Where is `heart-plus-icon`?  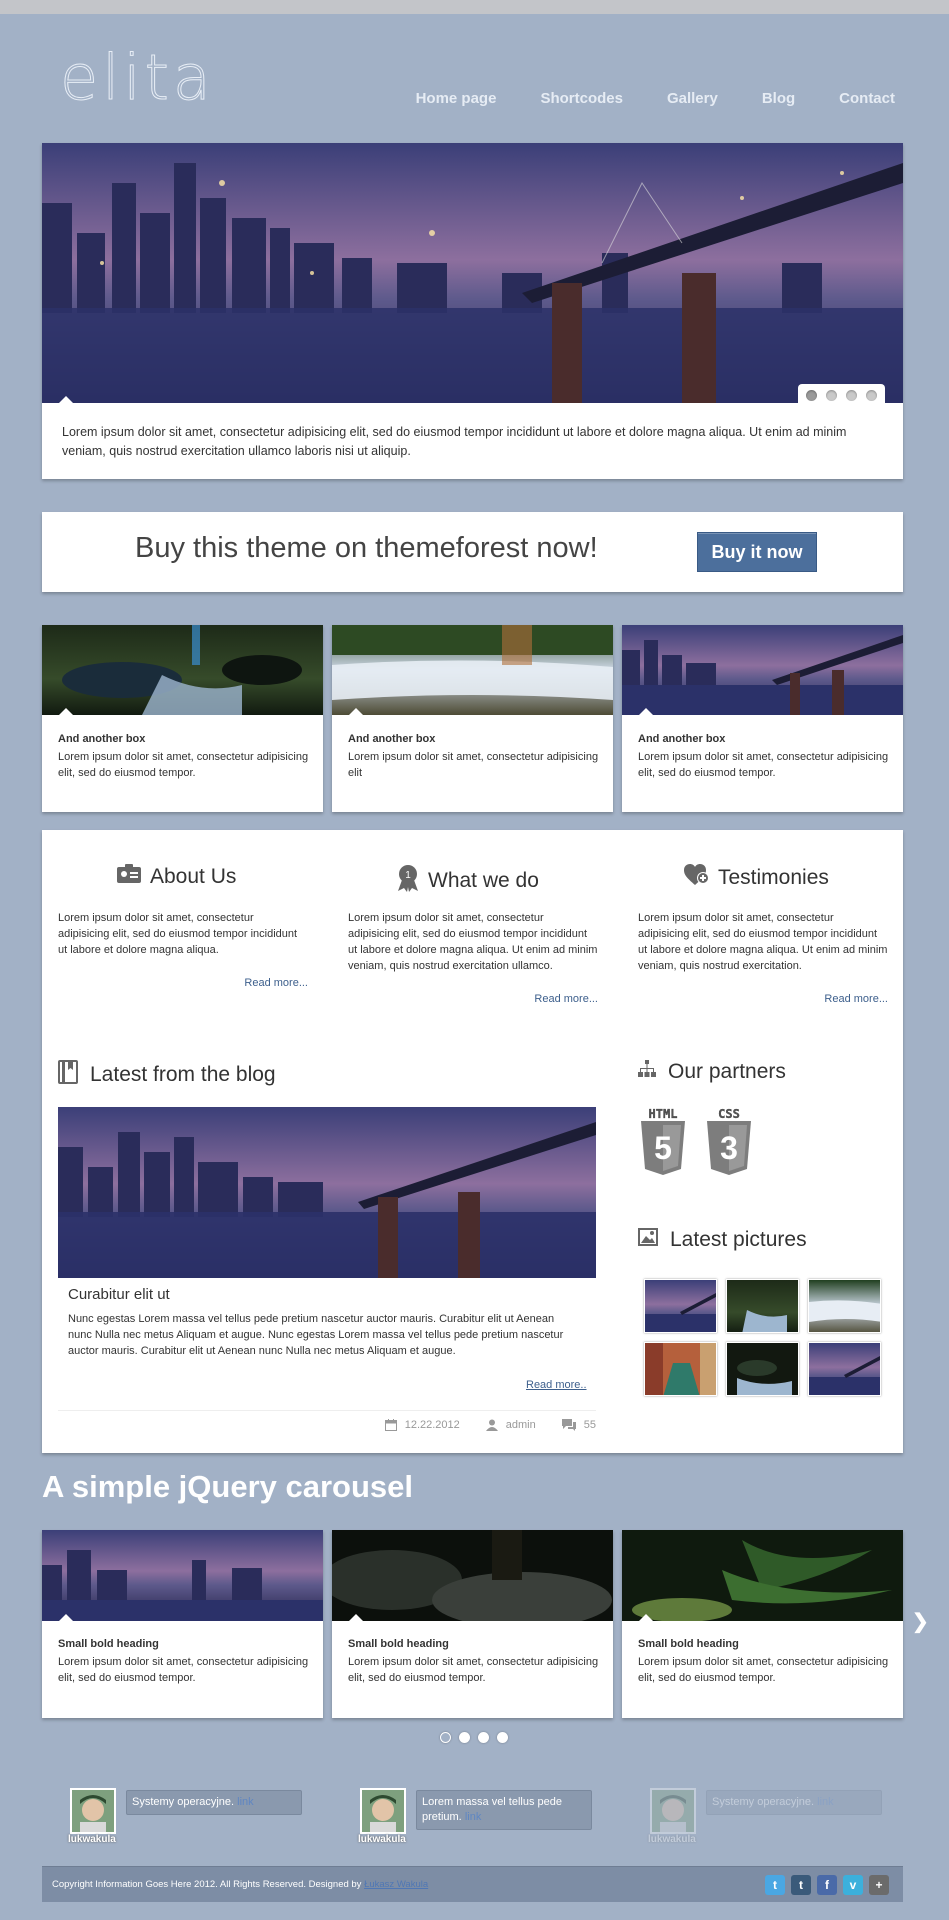 heart-plus-icon is located at coordinates (697, 878).